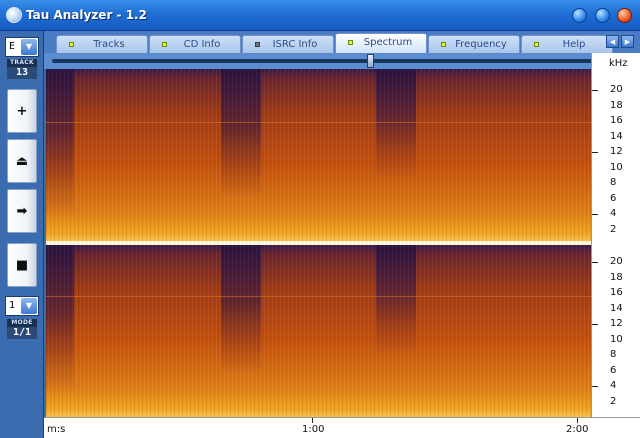 This screenshot has height=438, width=640. What do you see at coordinates (388, 42) in the screenshot?
I see `tab-label: Spectrum` at bounding box center [388, 42].